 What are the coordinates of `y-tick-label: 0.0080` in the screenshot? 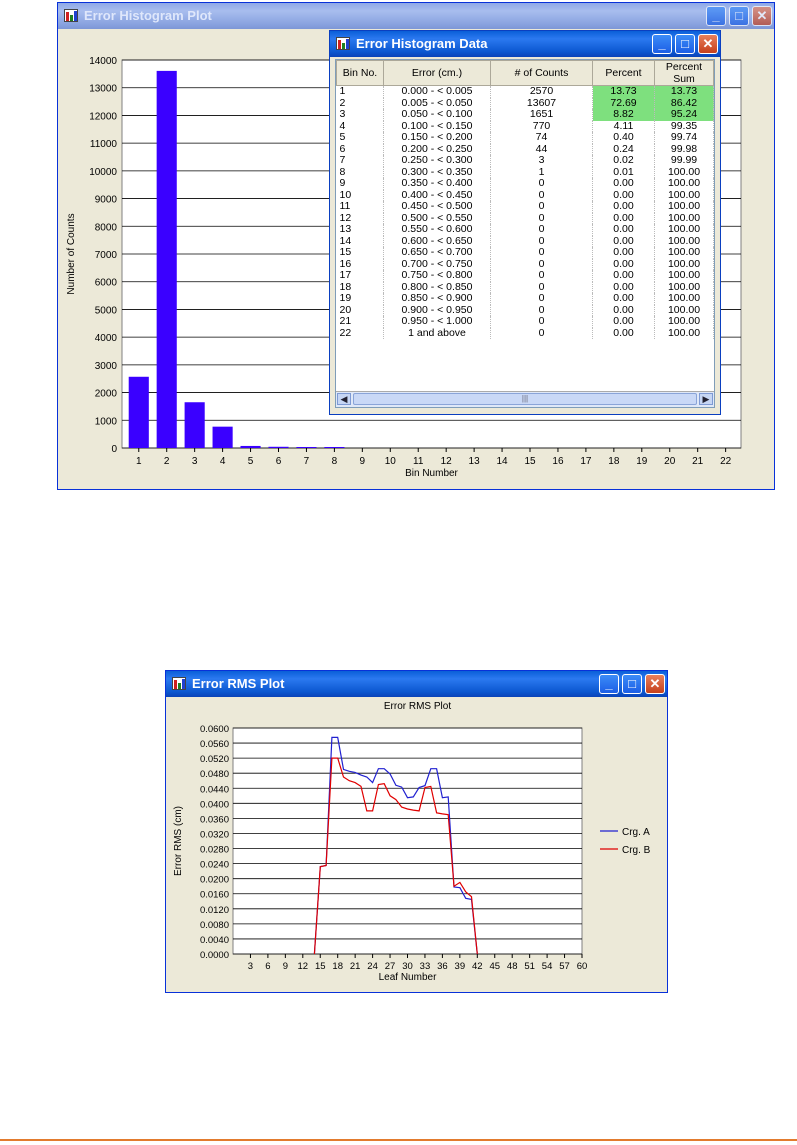 It's located at (214, 925).